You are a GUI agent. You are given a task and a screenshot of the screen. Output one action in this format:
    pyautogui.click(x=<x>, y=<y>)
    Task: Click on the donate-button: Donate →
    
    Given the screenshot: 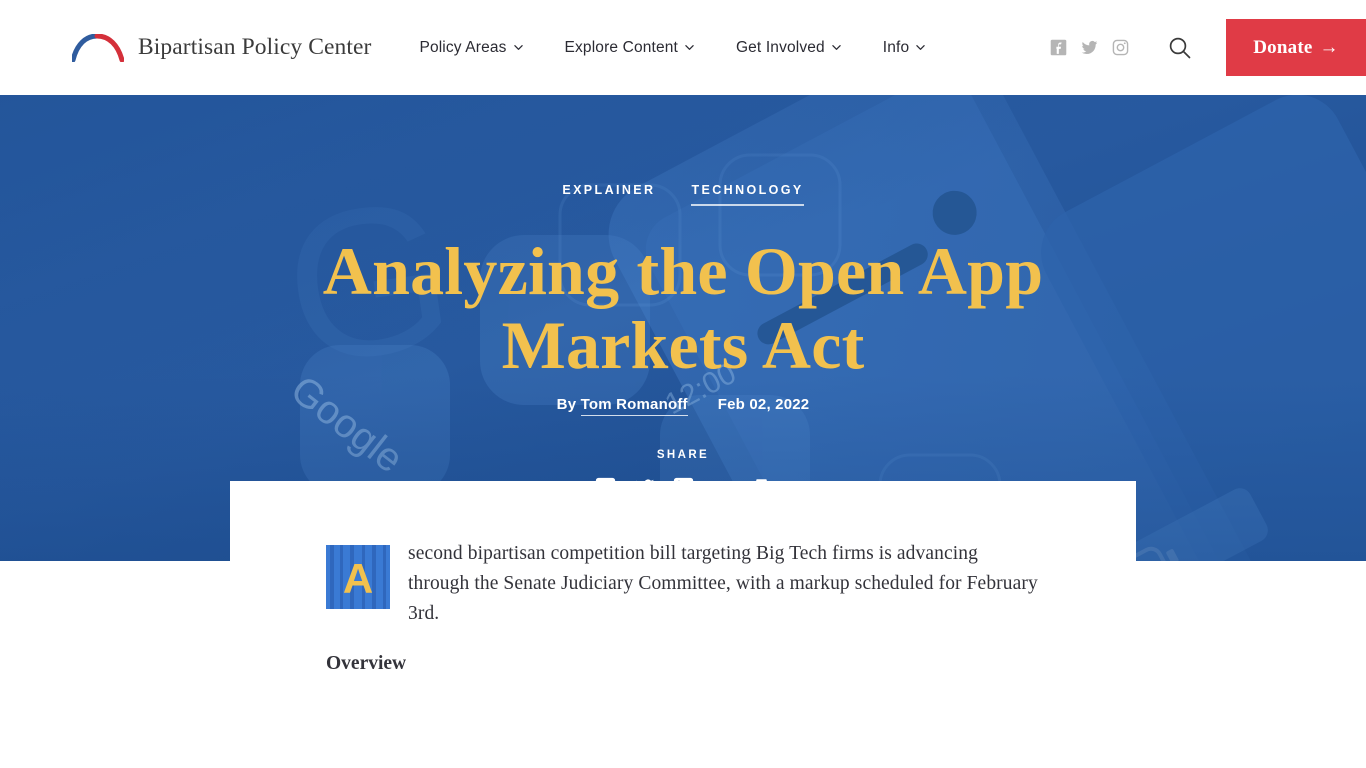 What is the action you would take?
    pyautogui.click(x=1296, y=47)
    